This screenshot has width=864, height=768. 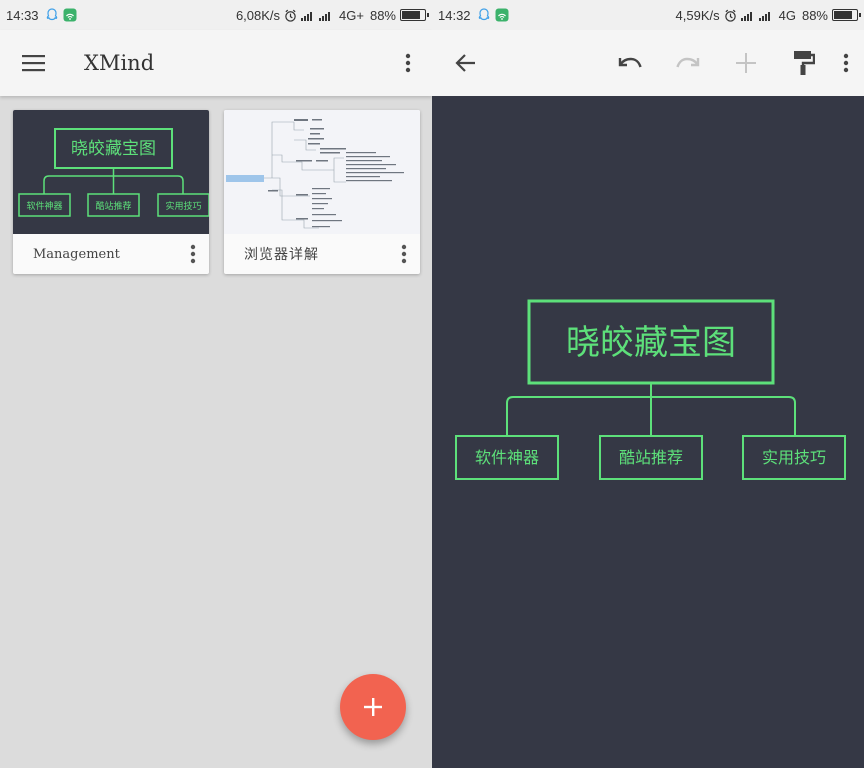 I want to click on subtopic-label: 酷站推荐, so click(x=651, y=457).